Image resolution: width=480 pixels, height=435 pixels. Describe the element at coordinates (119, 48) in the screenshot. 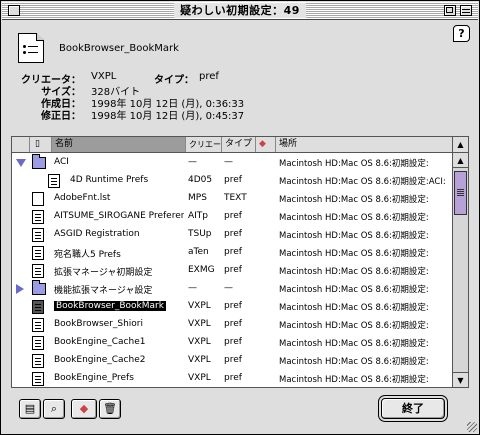

I see `file-name: BookBrowser_BookMark` at that location.